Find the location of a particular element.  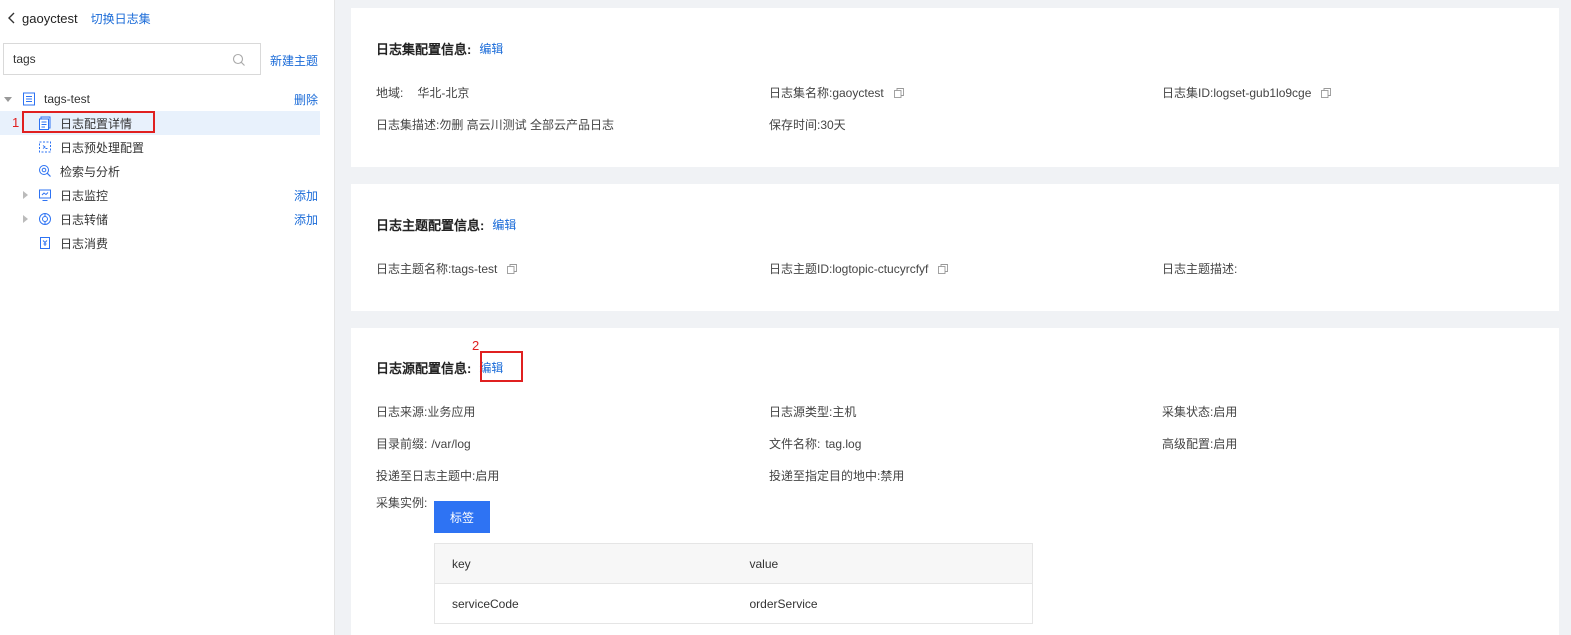

filename-field: 文件名称: tag.log is located at coordinates (815, 443).